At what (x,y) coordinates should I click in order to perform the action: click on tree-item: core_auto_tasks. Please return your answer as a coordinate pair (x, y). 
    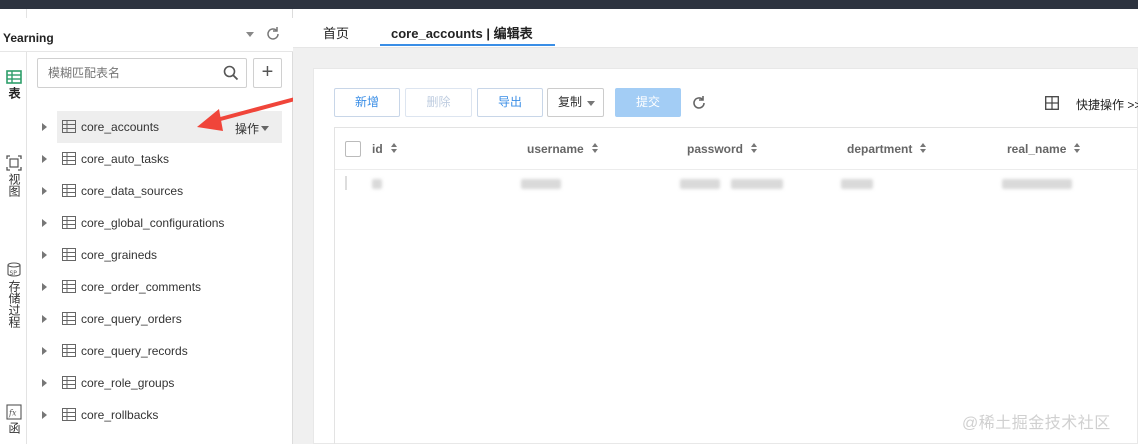
    Looking at the image, I should click on (160, 159).